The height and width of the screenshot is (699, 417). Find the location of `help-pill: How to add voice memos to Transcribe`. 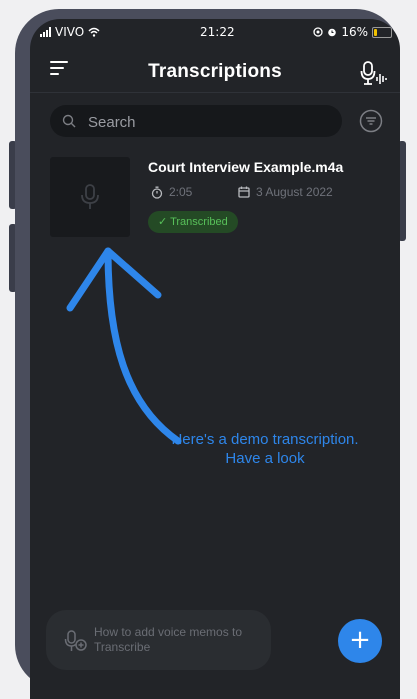

help-pill: How to add voice memos to Transcribe is located at coordinates (158, 640).